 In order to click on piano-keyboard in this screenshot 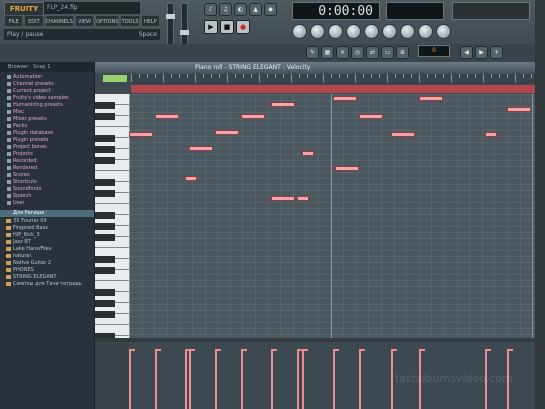, I will do `click(112, 220)`.